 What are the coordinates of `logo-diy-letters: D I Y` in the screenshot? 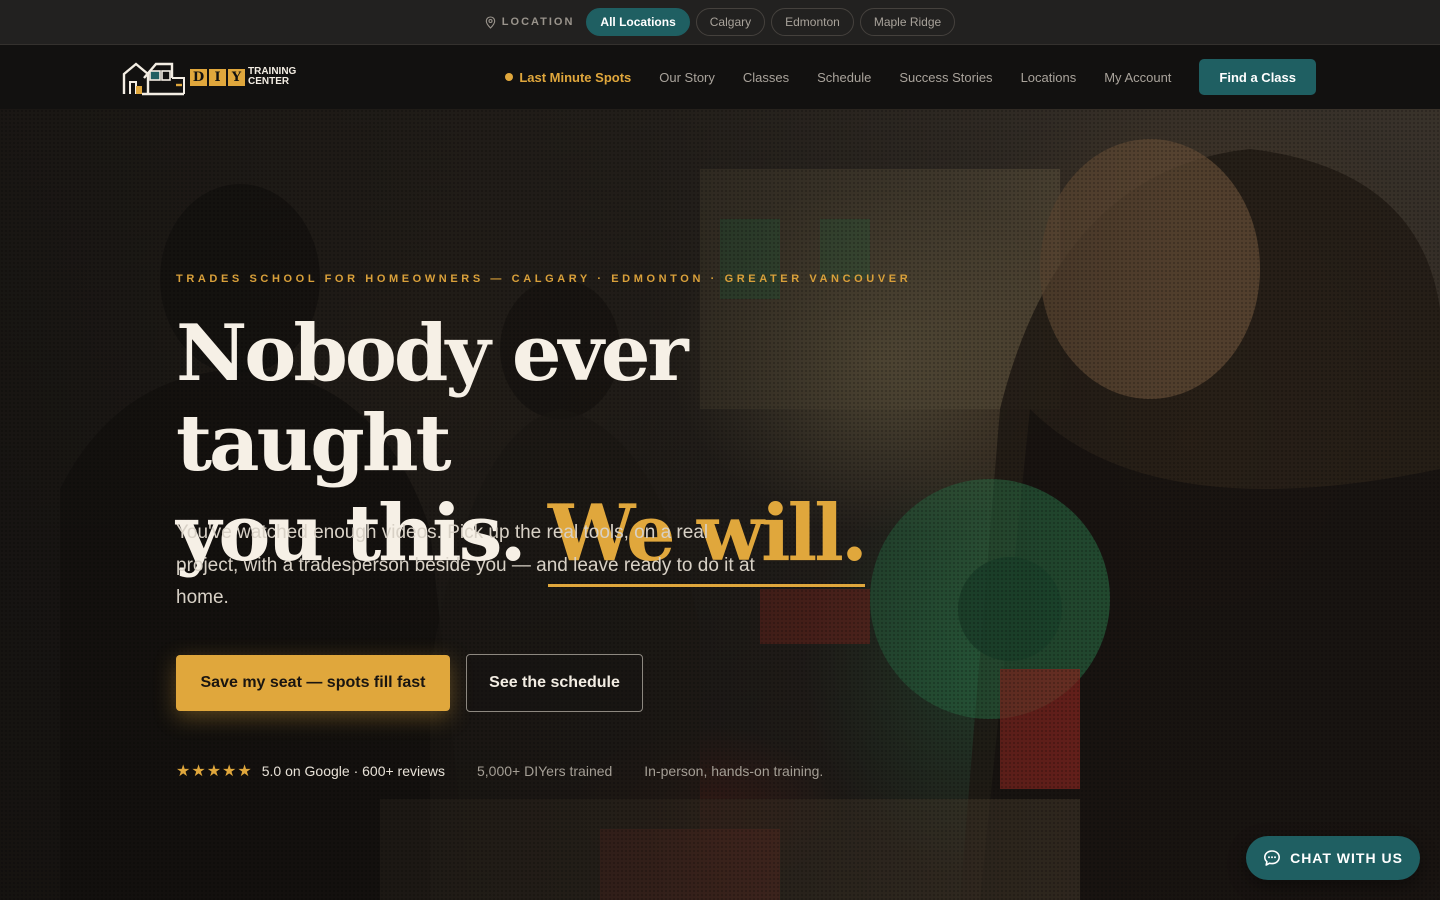 It's located at (217, 77).